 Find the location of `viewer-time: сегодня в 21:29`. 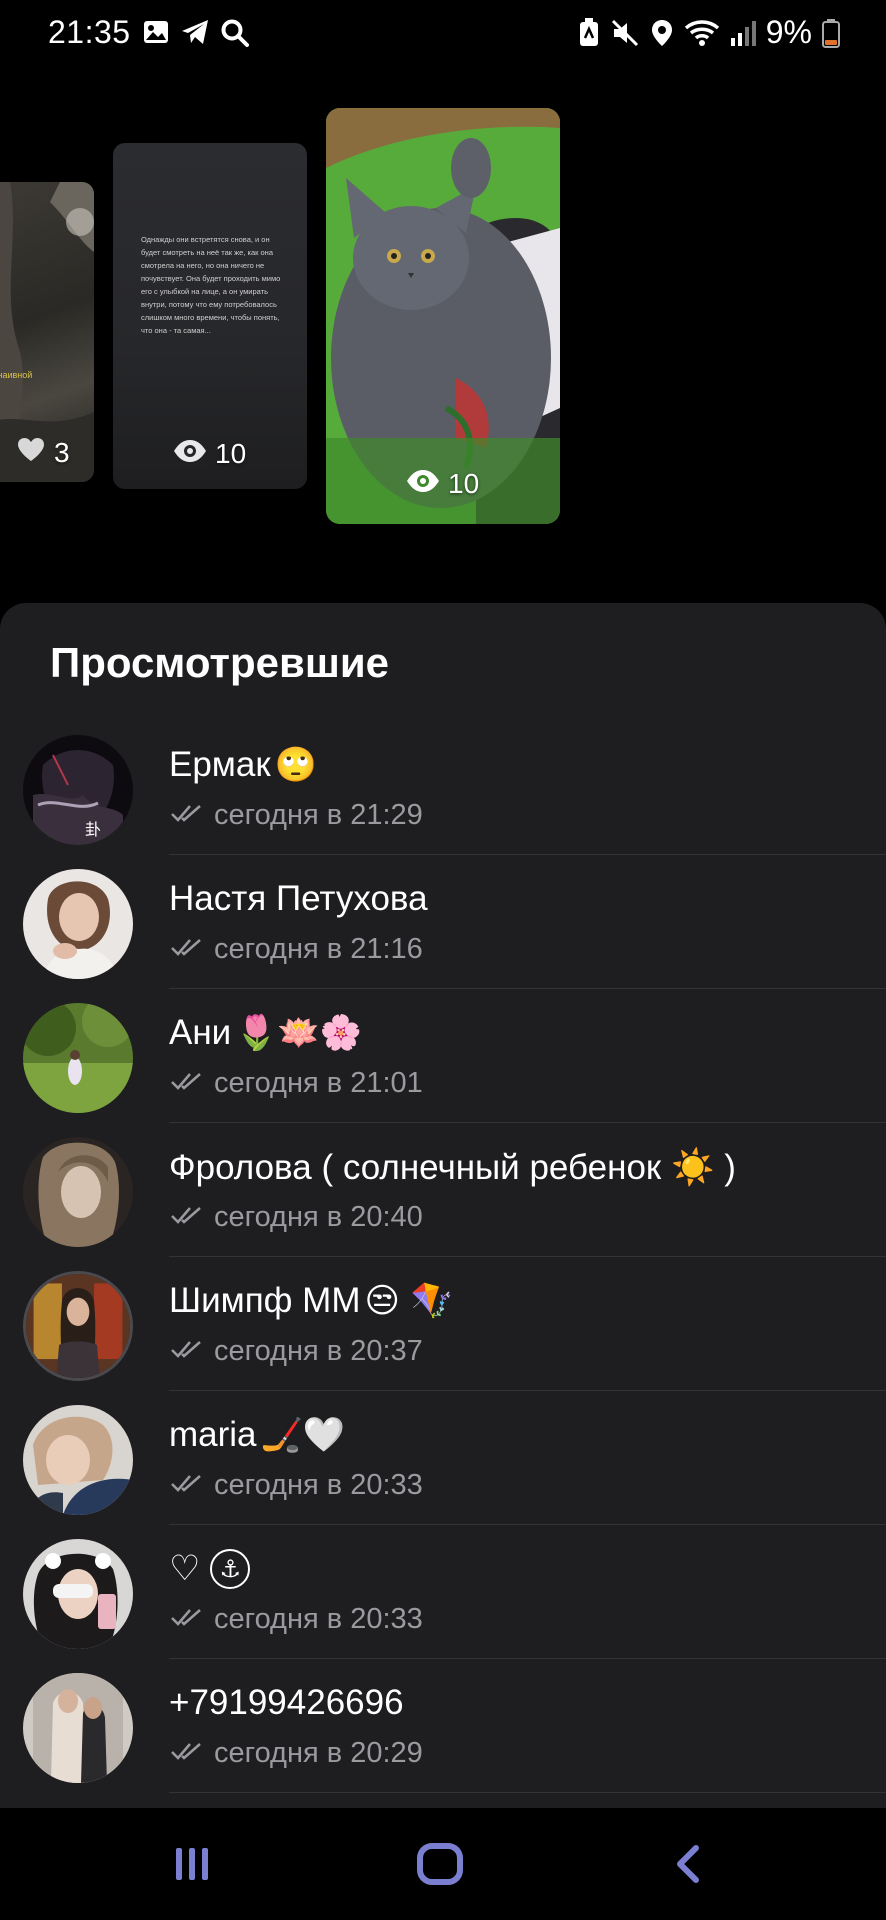

viewer-time: сегодня в 21:29 is located at coordinates (296, 815).